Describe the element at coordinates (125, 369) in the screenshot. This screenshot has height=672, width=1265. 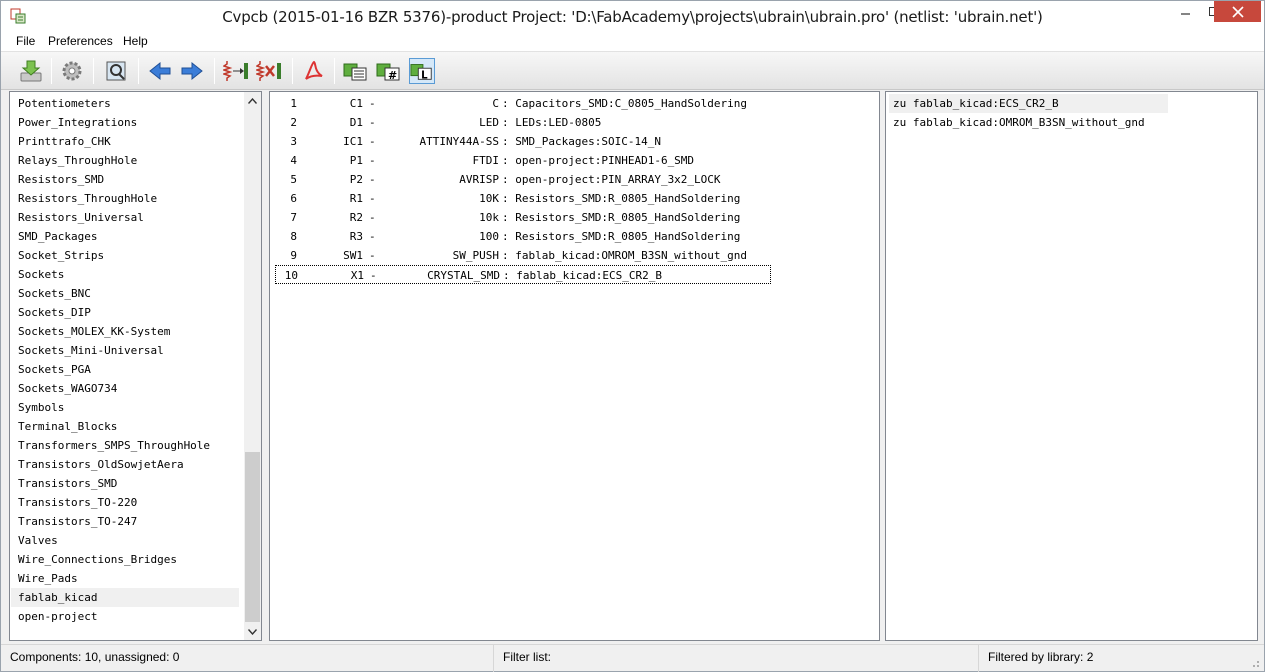
I see `library-item: Sockets_PGA` at that location.